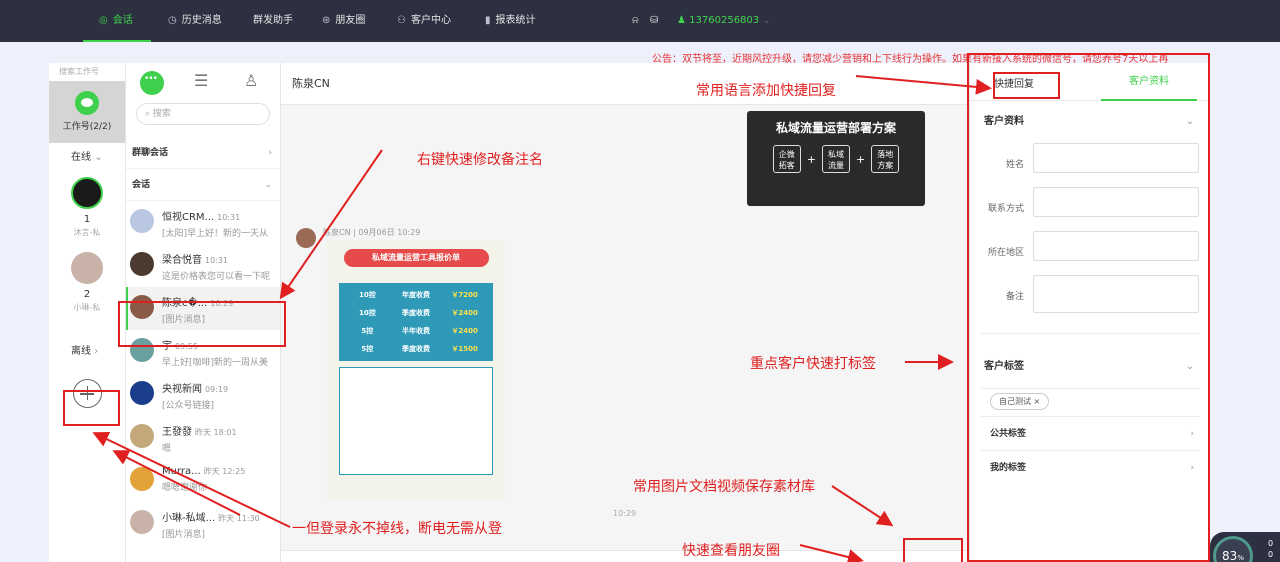 Image resolution: width=1280 pixels, height=562 pixels. What do you see at coordinates (1271, 543) in the screenshot?
I see `gauge-side-top: 0` at bounding box center [1271, 543].